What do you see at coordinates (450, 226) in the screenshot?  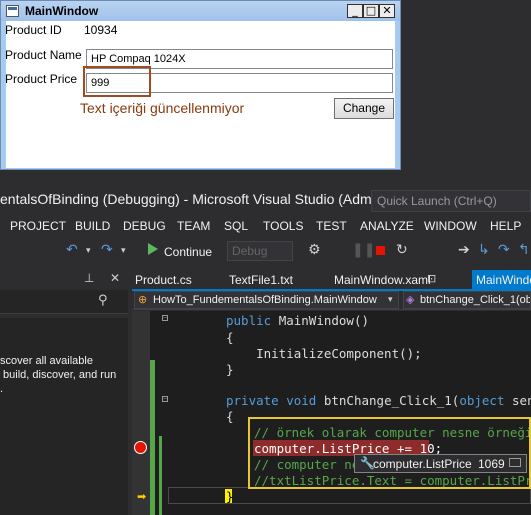 I see `menu-window: WINDOW` at bounding box center [450, 226].